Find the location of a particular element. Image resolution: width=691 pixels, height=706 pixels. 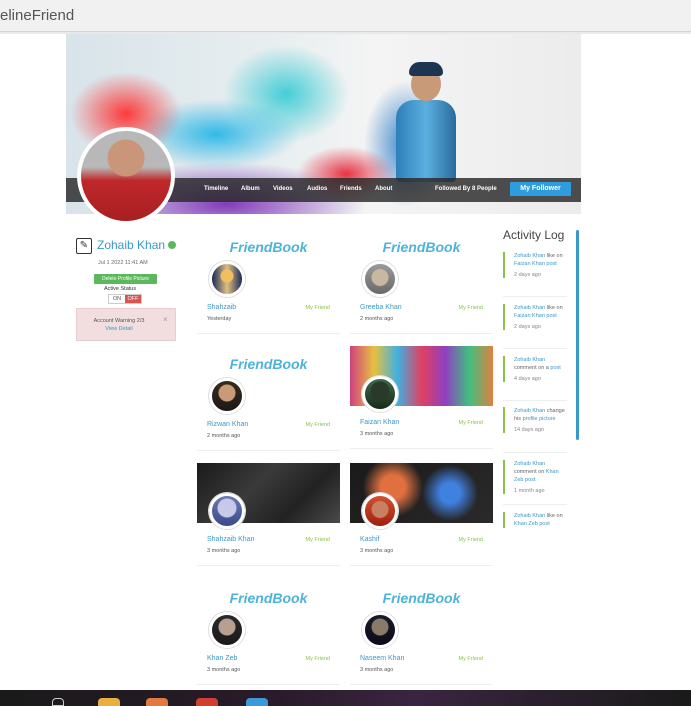

activity-item: Zohaib Khan like on Khan Zeb post is located at coordinates (535, 520).